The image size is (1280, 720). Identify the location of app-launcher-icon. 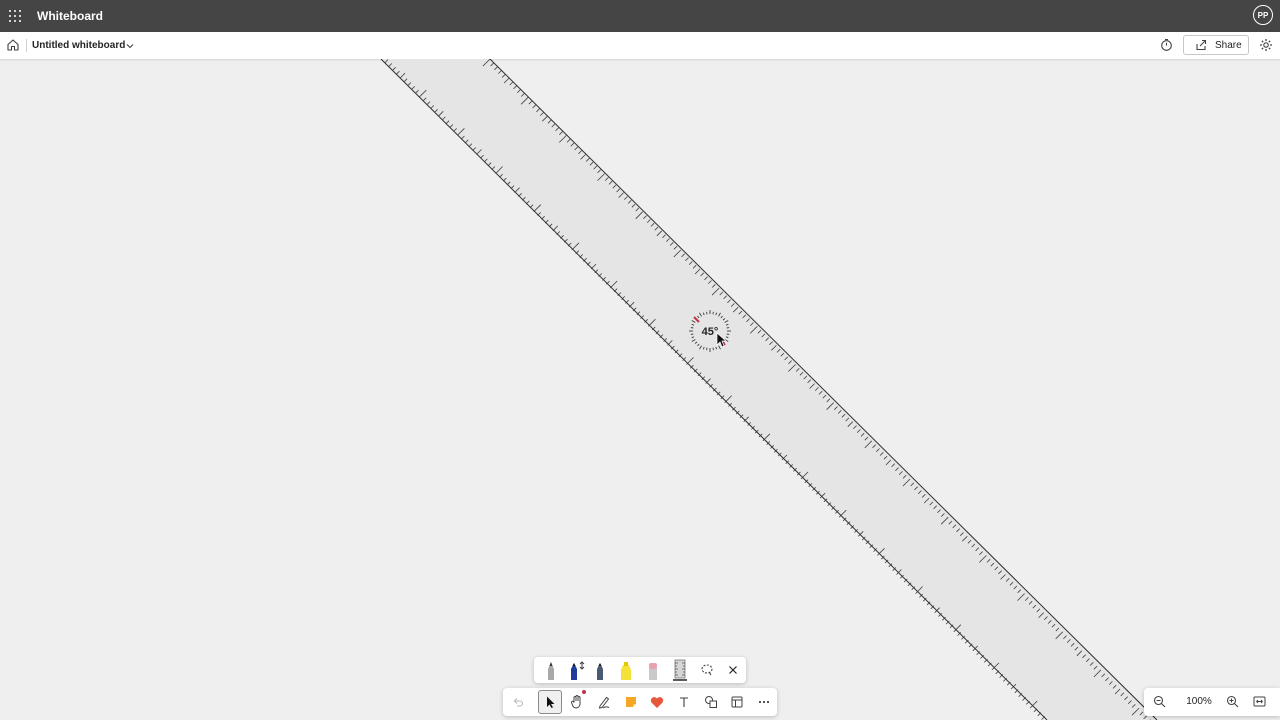
(15, 16).